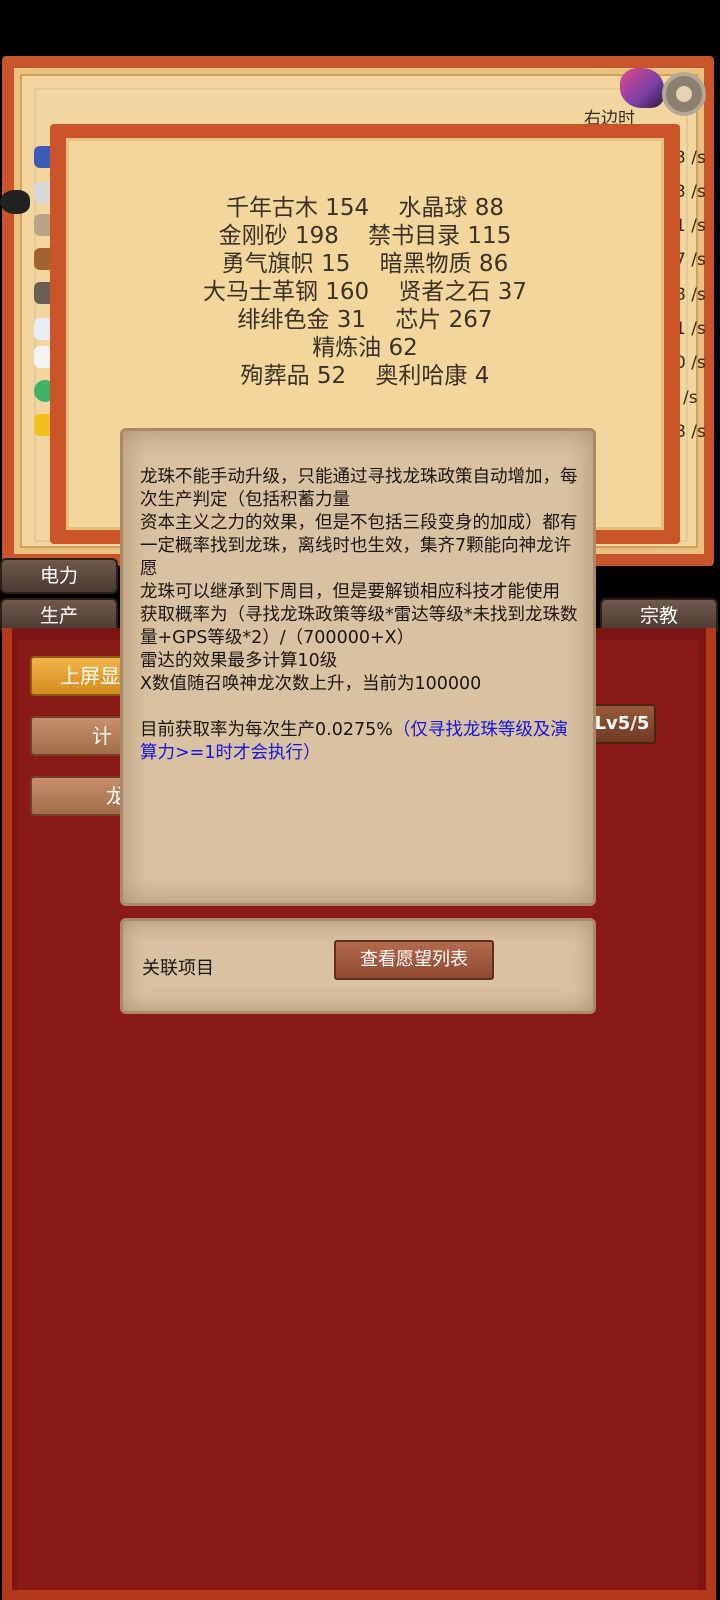  I want to click on related-items-label: 关联项目, so click(178, 968).